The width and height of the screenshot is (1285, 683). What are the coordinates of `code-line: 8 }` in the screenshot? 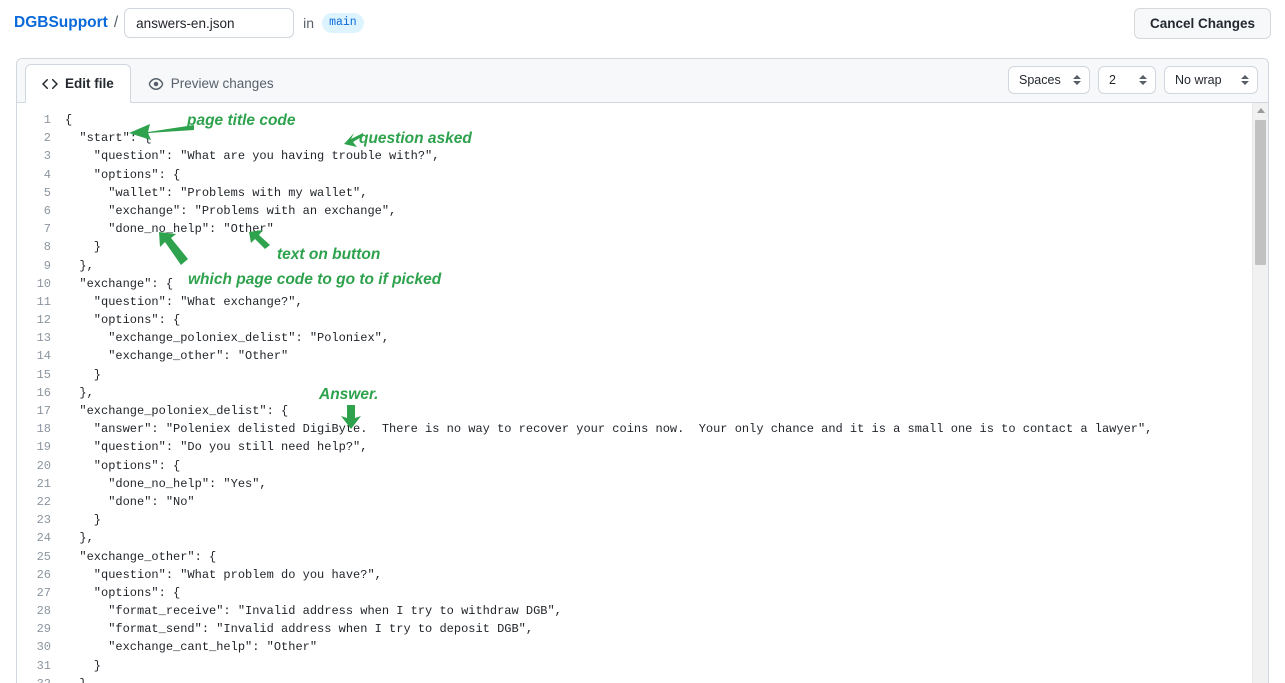 It's located at (634, 247).